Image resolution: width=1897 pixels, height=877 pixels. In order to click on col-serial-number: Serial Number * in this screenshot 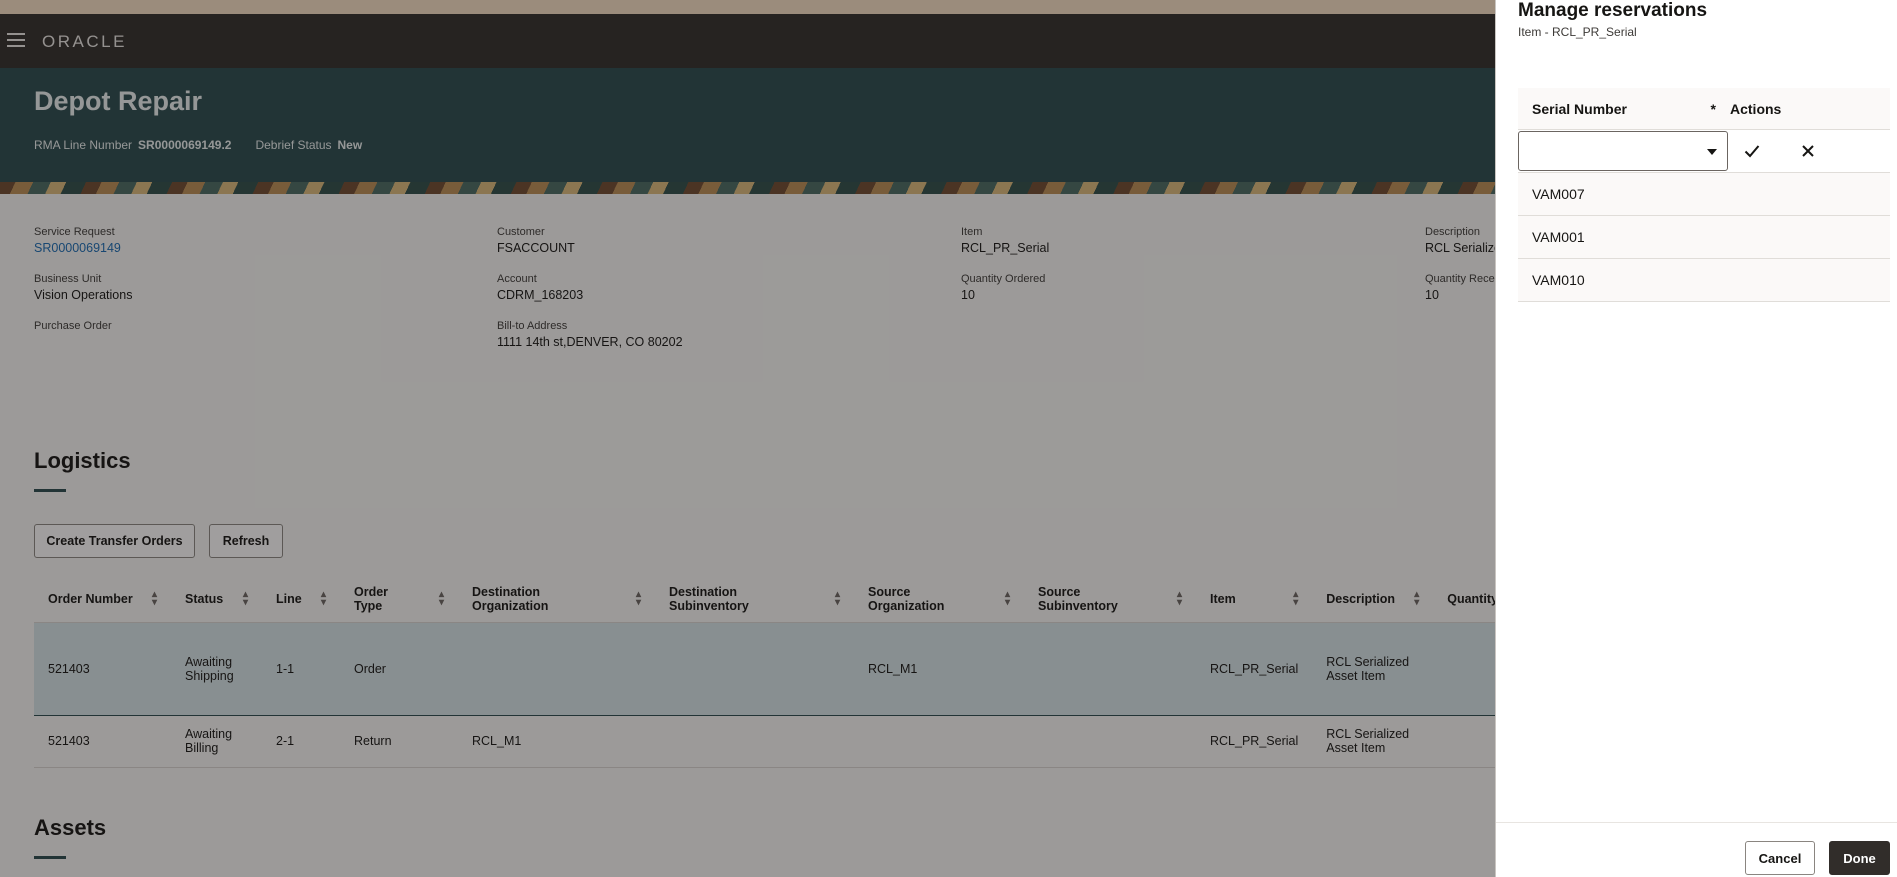, I will do `click(1624, 108)`.